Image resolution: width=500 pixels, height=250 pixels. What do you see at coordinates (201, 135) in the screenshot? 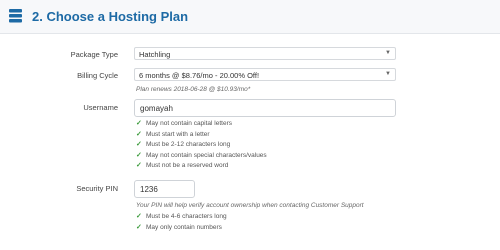
I see `list-item: ✓ Must start with a letter` at bounding box center [201, 135].